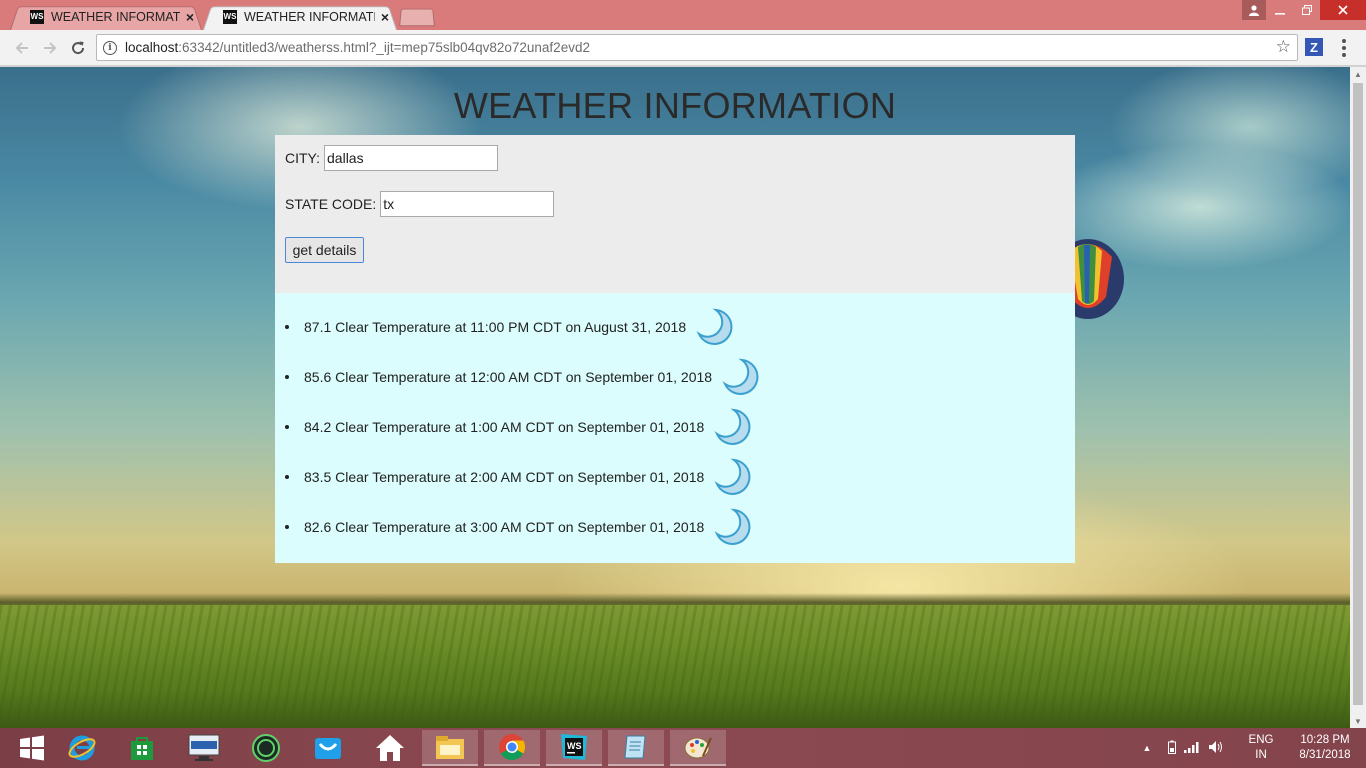  What do you see at coordinates (82, 748) in the screenshot?
I see `internet-explorer-icon` at bounding box center [82, 748].